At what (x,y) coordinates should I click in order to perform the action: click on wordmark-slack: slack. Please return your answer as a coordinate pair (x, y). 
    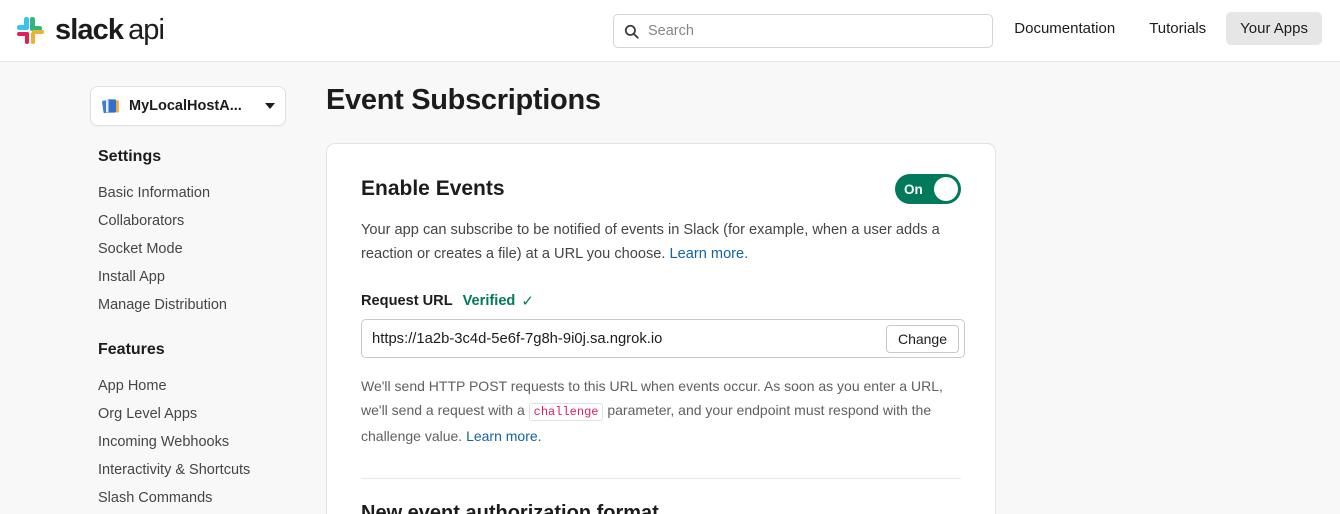
    Looking at the image, I should click on (89, 30).